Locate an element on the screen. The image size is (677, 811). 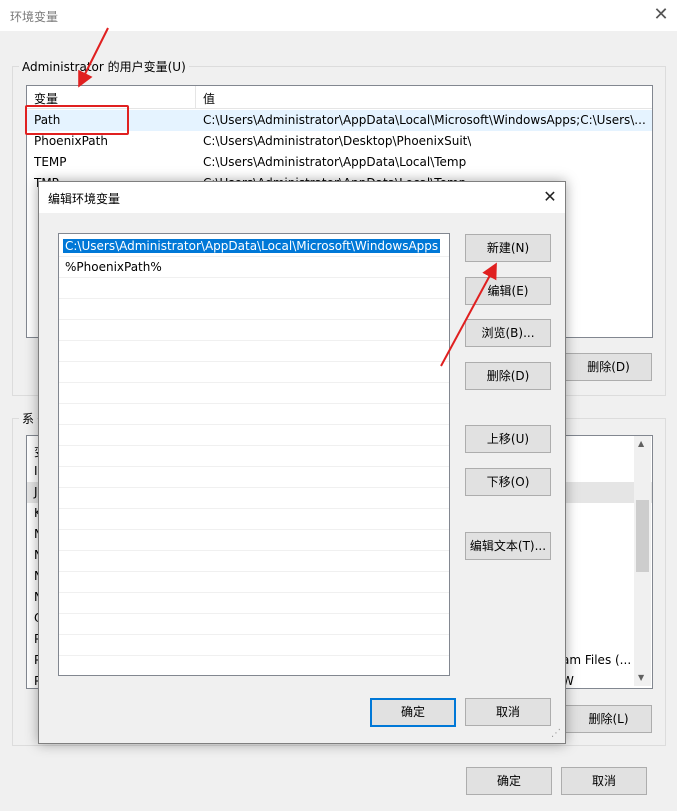
arrow-to-new-button is located at coordinates (468, 314).